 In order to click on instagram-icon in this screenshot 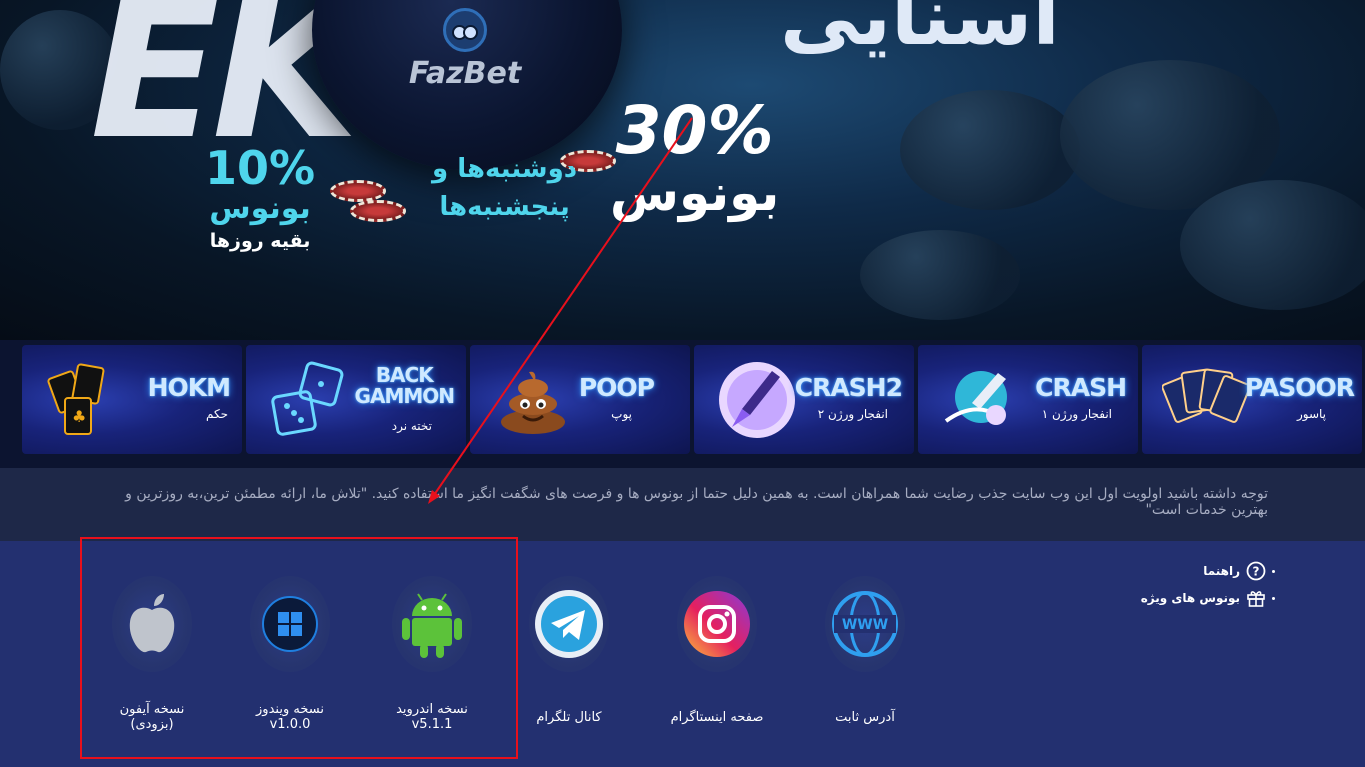, I will do `click(717, 624)`.